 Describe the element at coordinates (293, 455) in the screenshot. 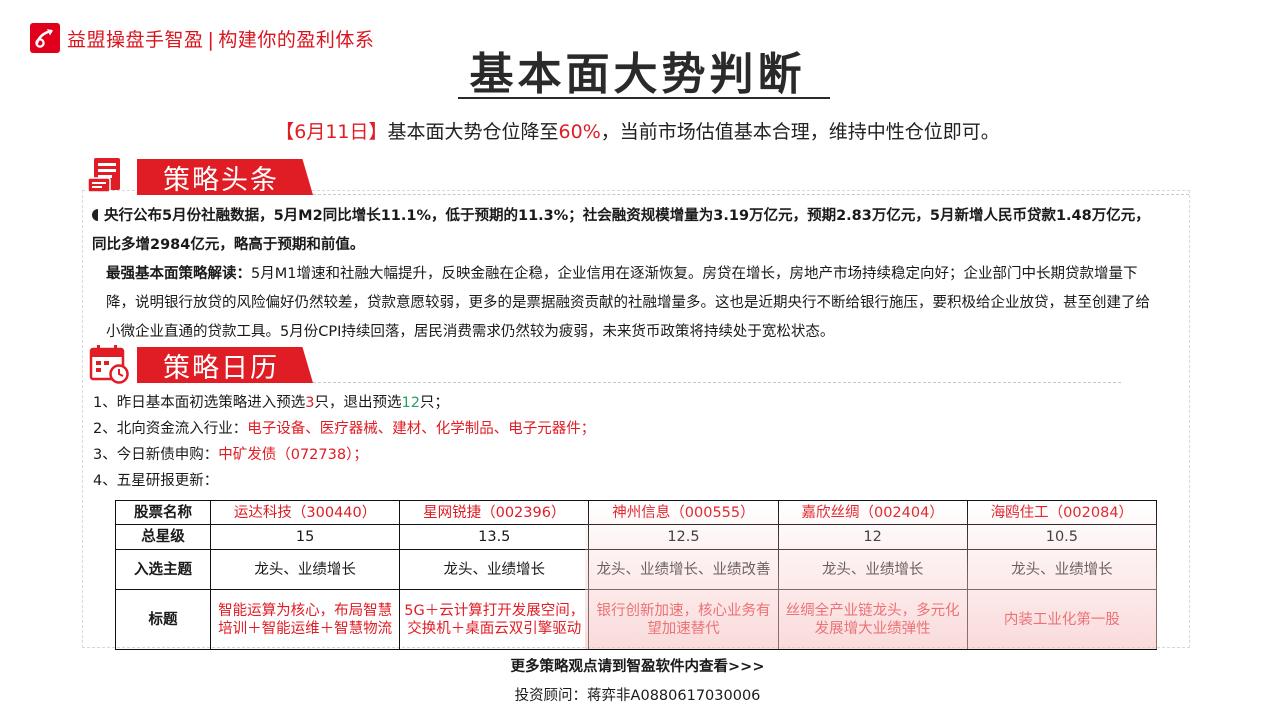

I see `new-bond-subscription: 中矿发债（072738）；` at that location.